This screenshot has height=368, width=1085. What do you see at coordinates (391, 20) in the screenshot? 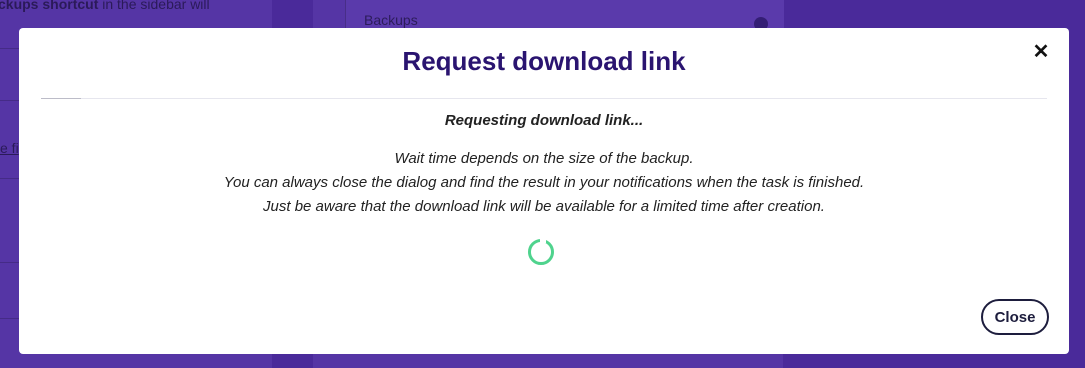
I see `background-backups-label: Backups` at bounding box center [391, 20].